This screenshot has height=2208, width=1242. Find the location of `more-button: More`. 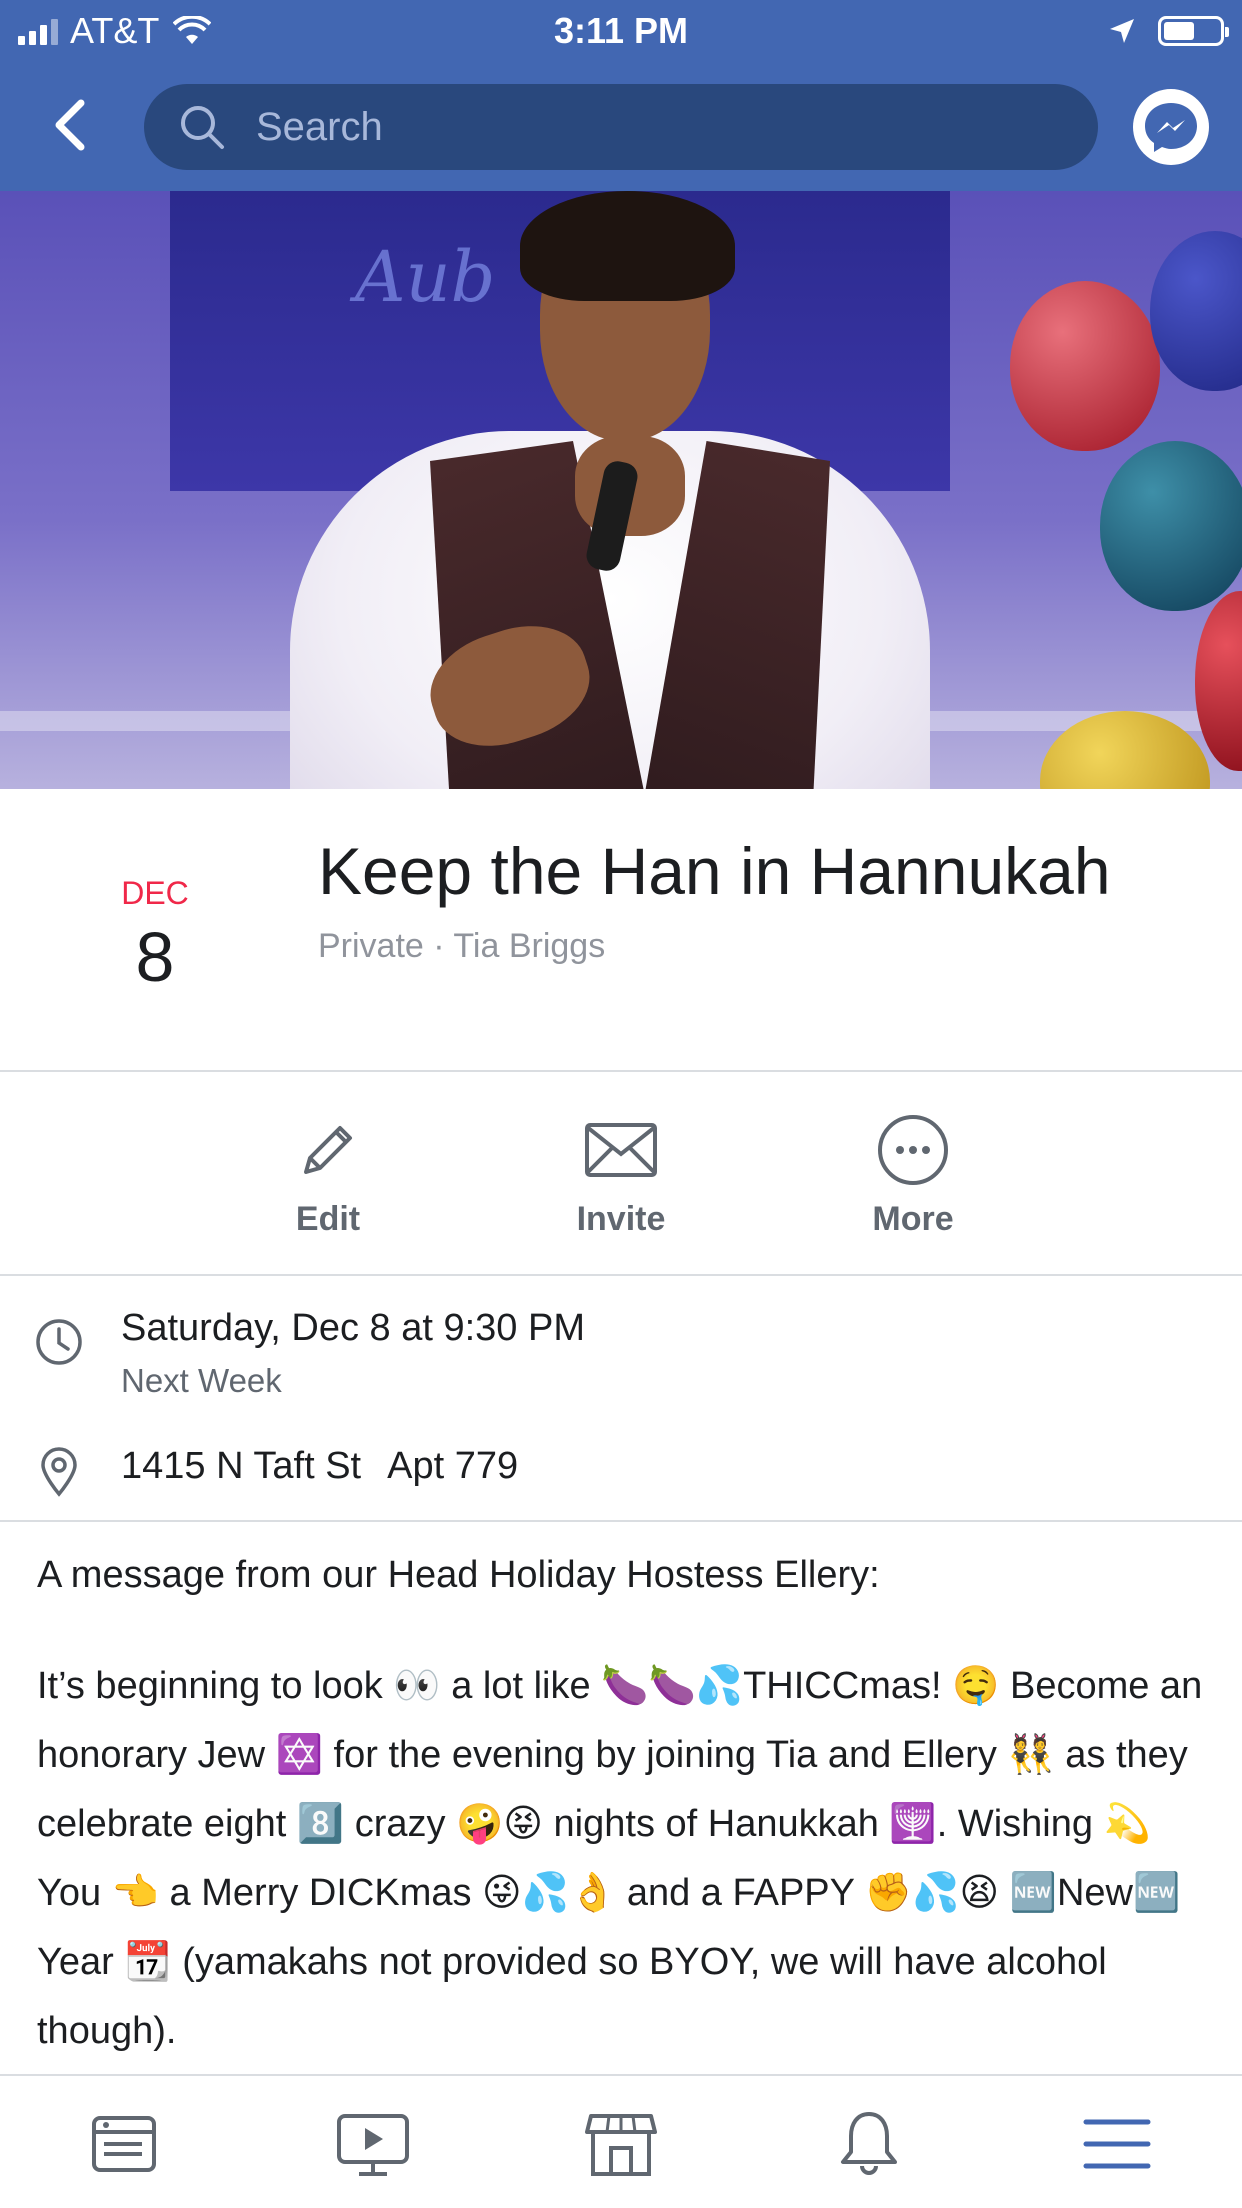

more-button: More is located at coordinates (913, 1182).